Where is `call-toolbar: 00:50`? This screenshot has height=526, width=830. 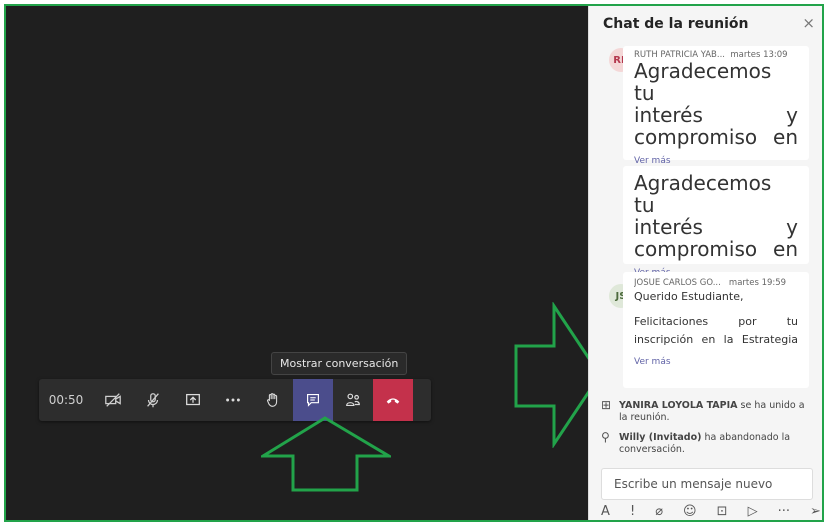
call-toolbar: 00:50 is located at coordinates (235, 400).